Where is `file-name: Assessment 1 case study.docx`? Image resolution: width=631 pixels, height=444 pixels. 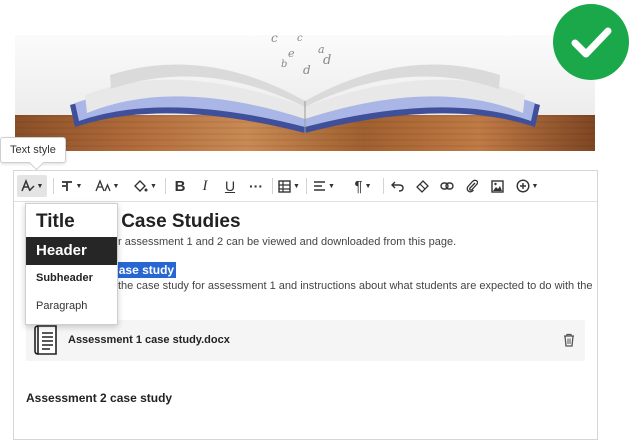
file-name: Assessment 1 case study.docx is located at coordinates (149, 340).